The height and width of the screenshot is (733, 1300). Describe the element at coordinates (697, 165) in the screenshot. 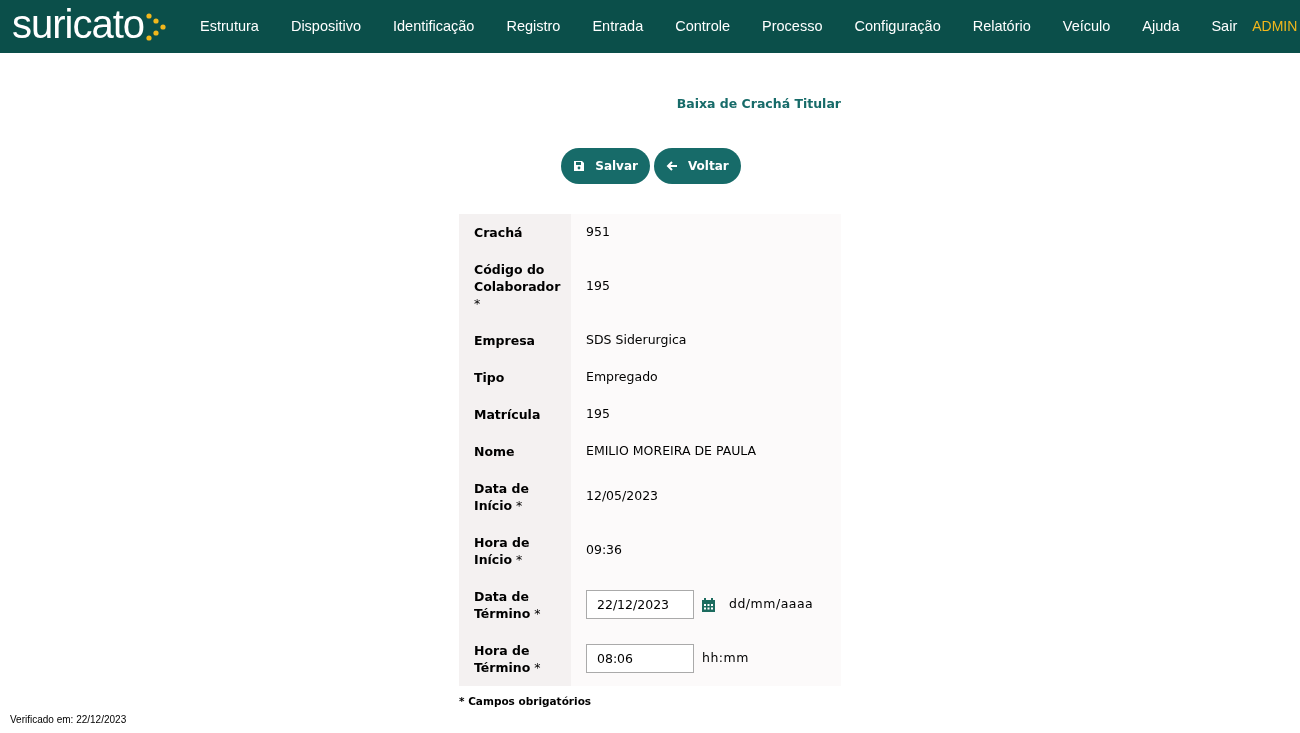

I see `back-button: Voltar` at that location.